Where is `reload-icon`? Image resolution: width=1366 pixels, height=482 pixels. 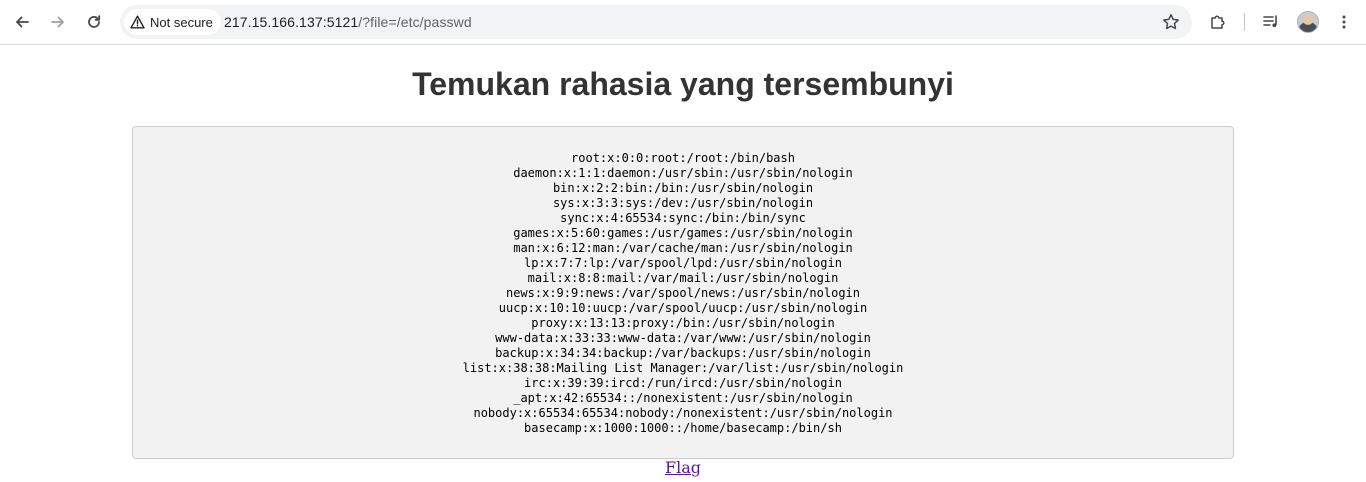 reload-icon is located at coordinates (94, 21).